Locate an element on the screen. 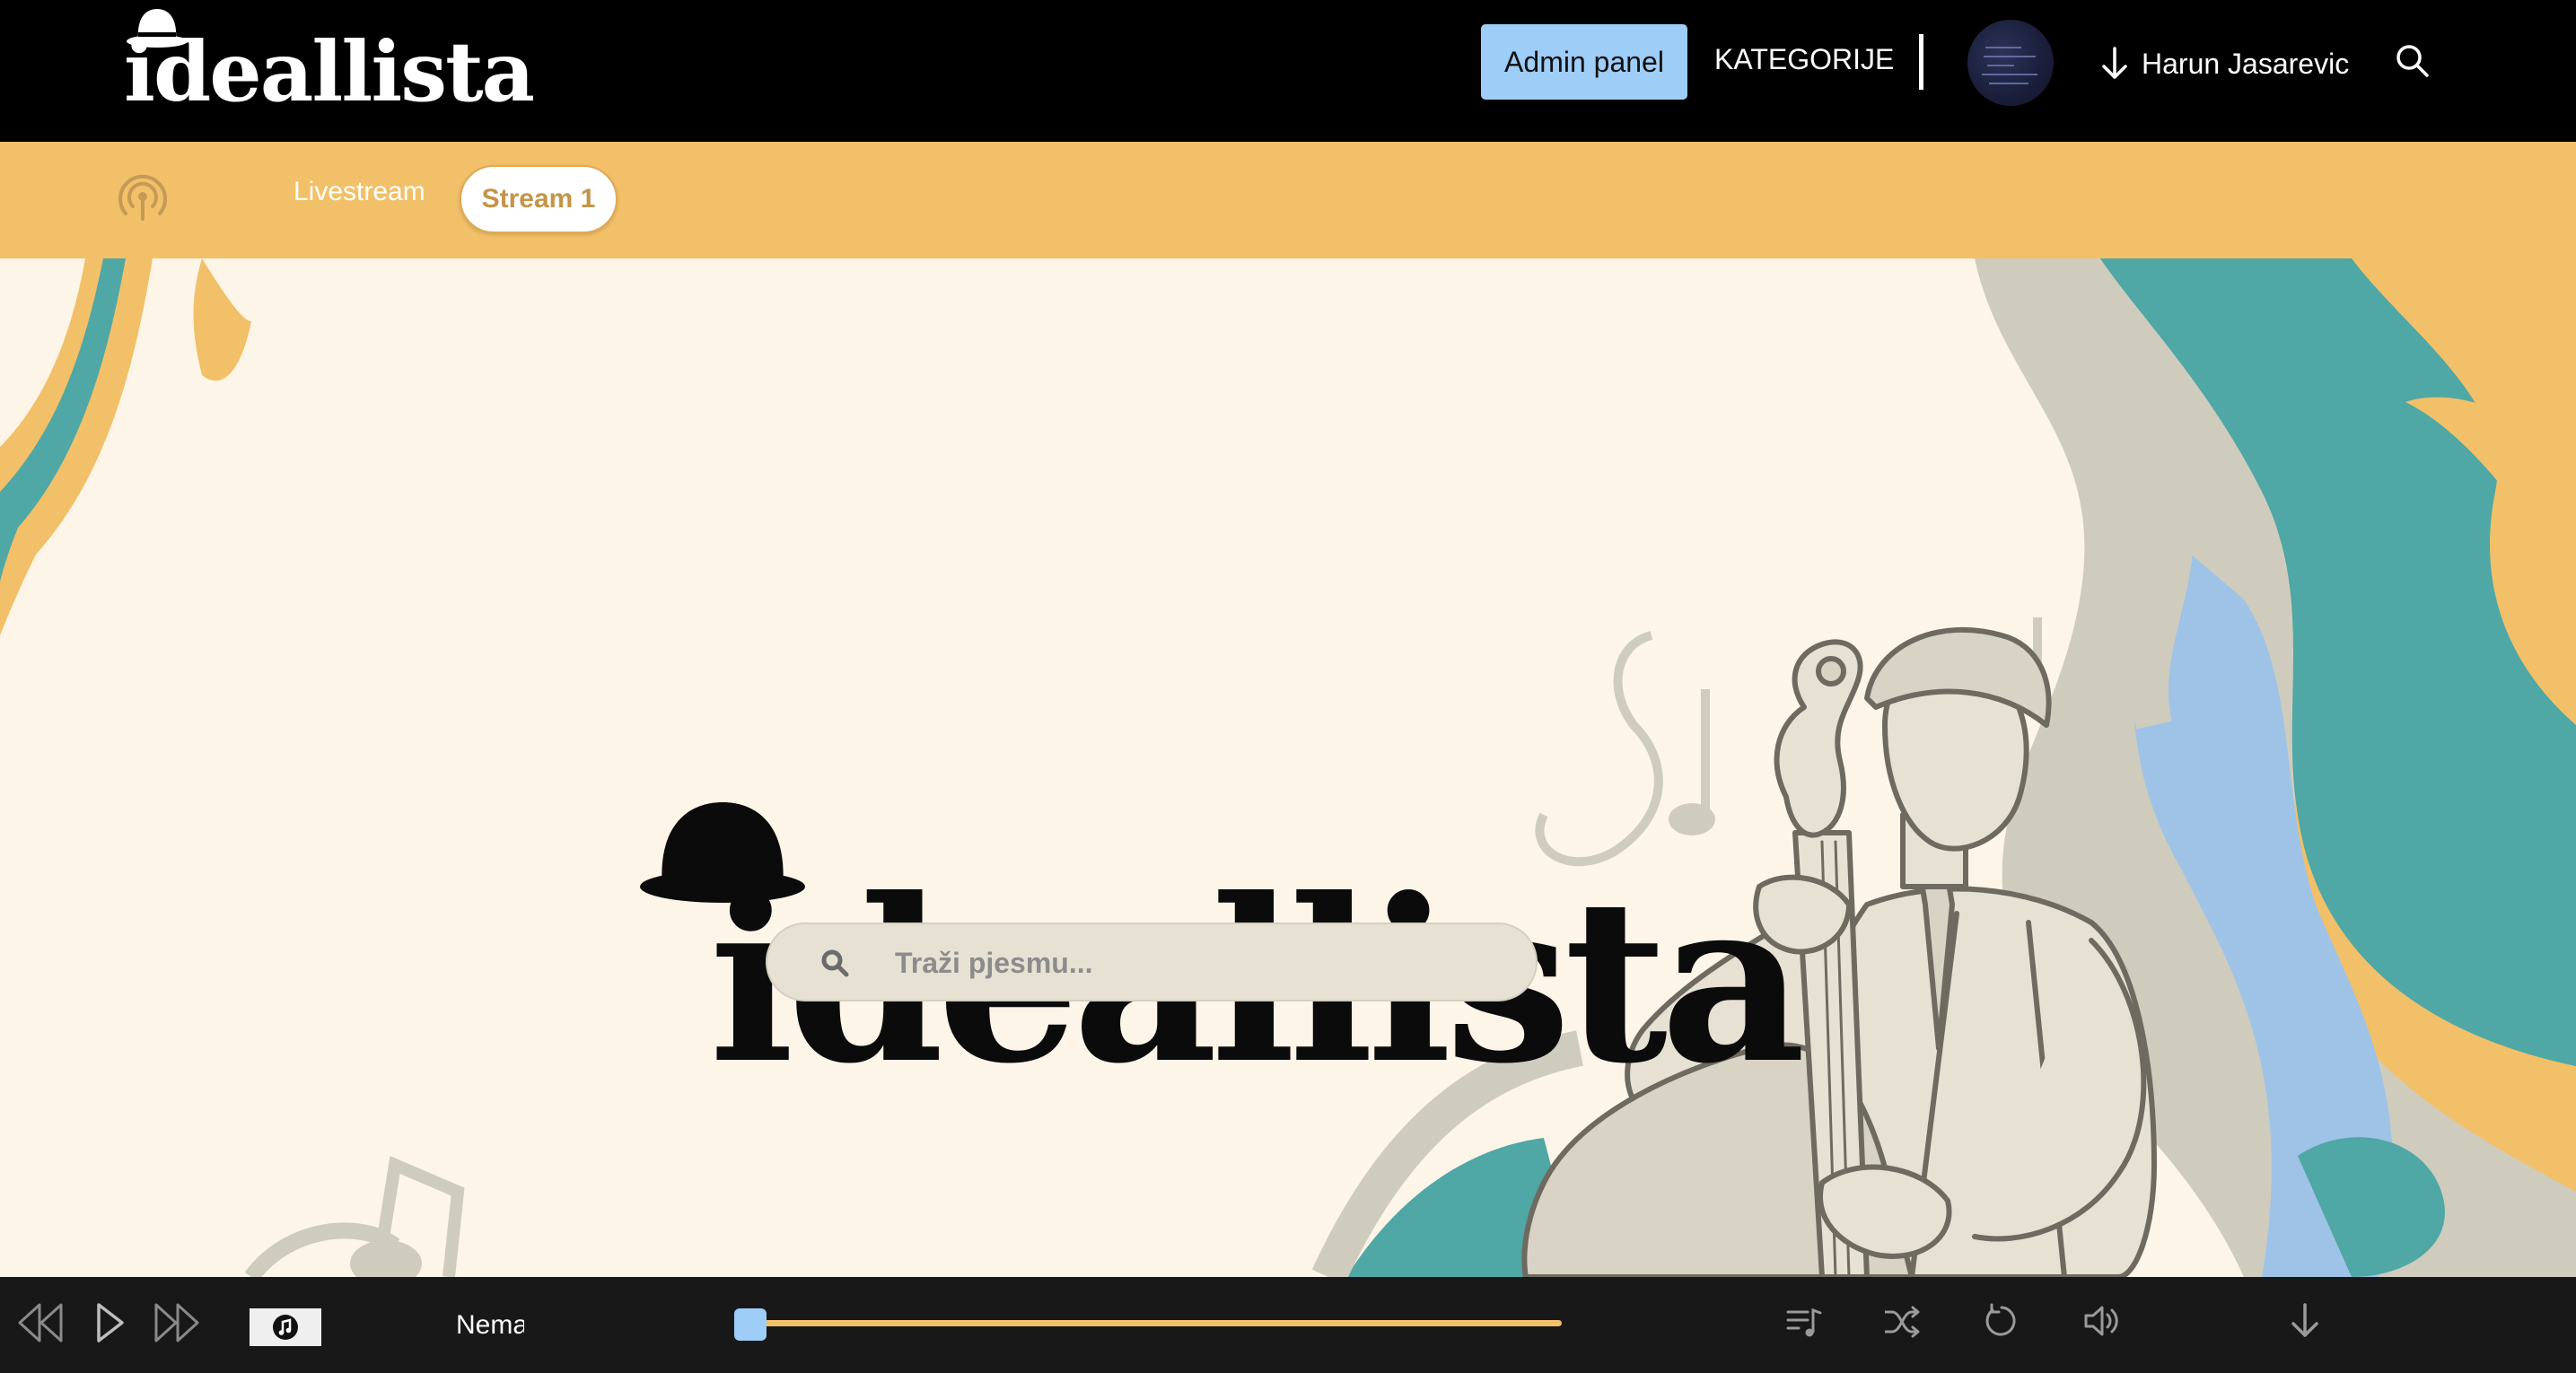 The width and height of the screenshot is (2576, 1373). broadcast-icon is located at coordinates (142, 197).